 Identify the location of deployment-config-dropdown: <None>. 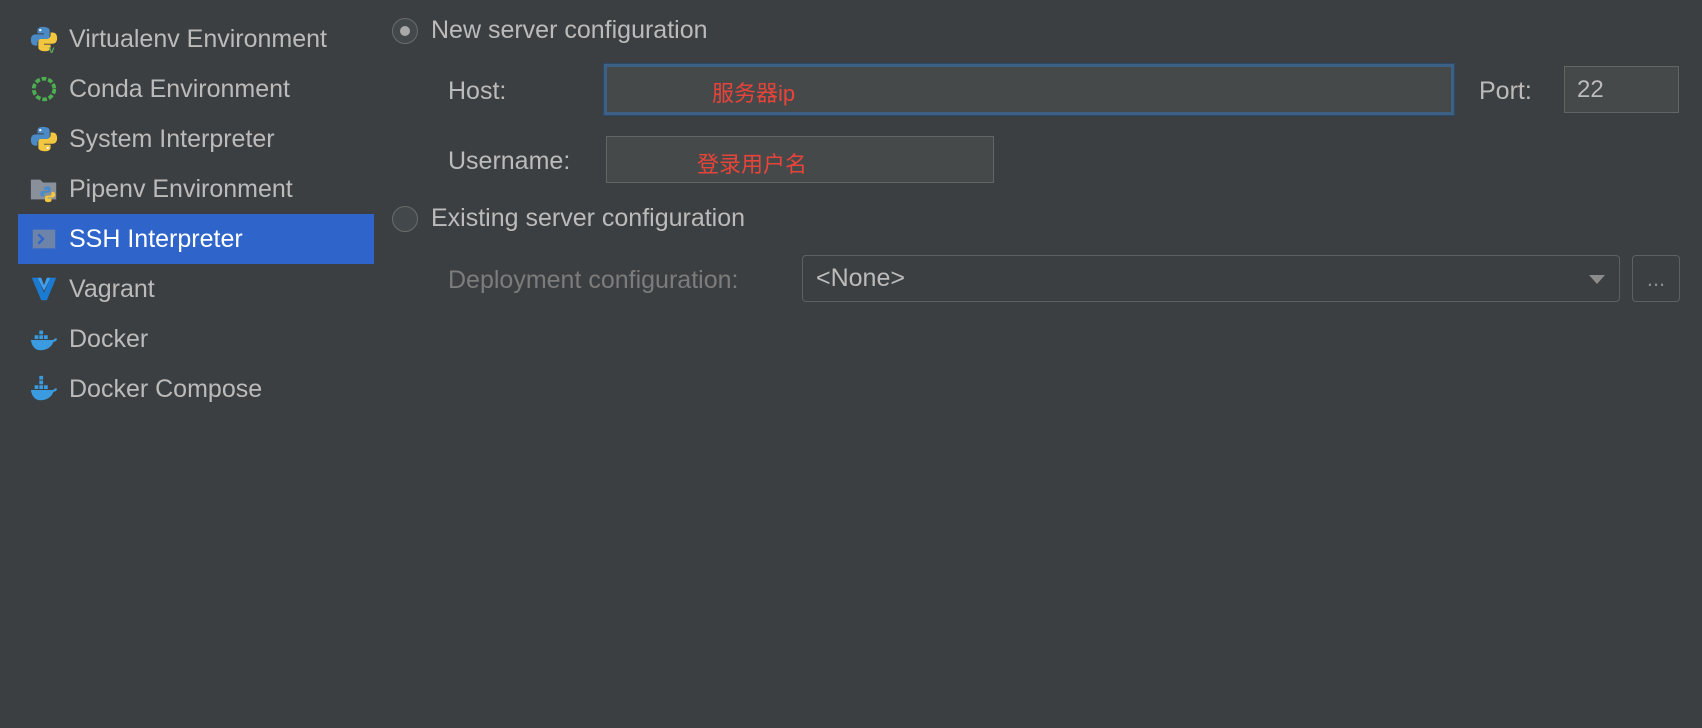
(1211, 278).